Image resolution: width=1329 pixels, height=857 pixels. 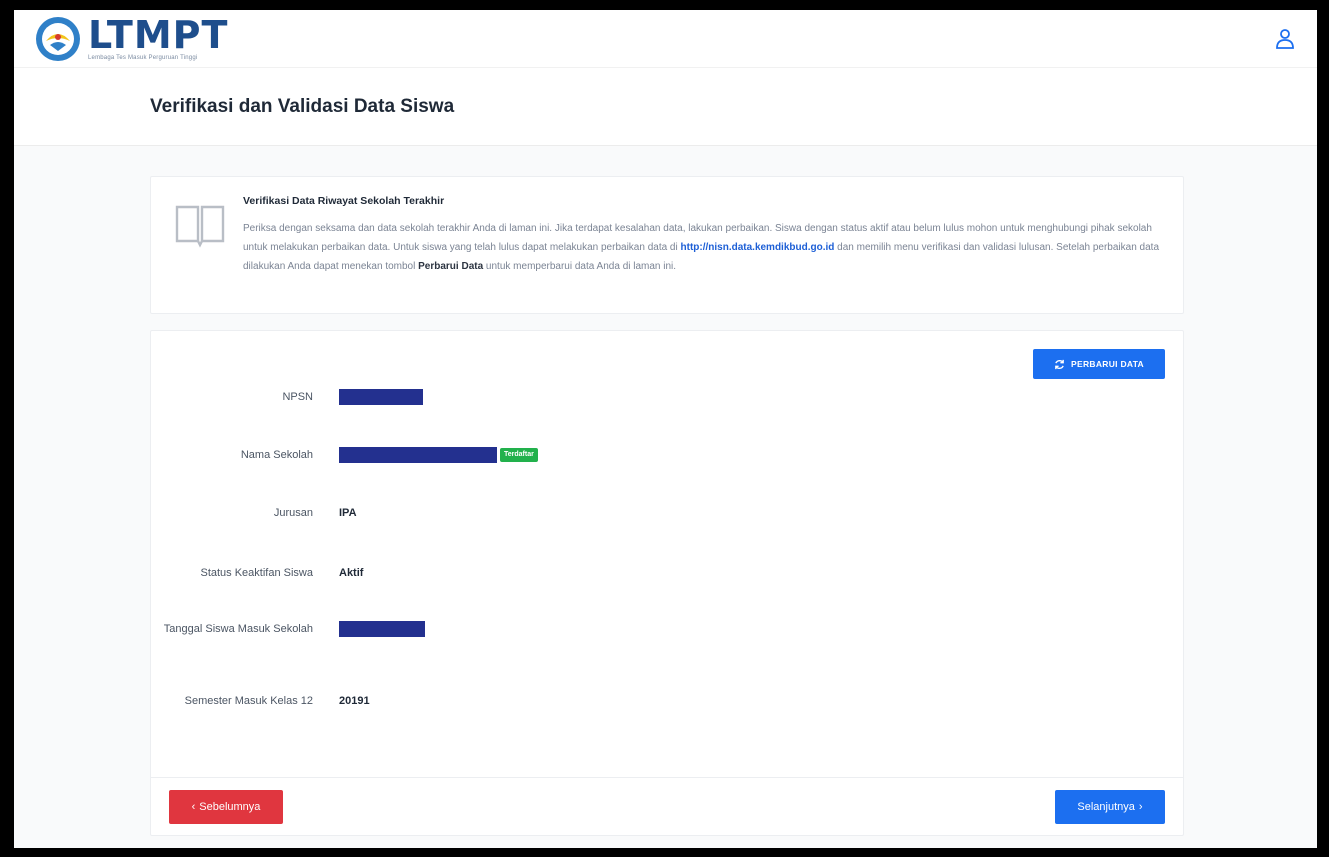 What do you see at coordinates (193, 807) in the screenshot?
I see `chevron-left-icon: ‹` at bounding box center [193, 807].